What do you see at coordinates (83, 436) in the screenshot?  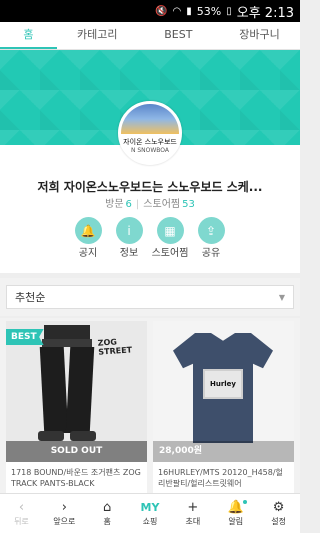 I see `shoe-right` at bounding box center [83, 436].